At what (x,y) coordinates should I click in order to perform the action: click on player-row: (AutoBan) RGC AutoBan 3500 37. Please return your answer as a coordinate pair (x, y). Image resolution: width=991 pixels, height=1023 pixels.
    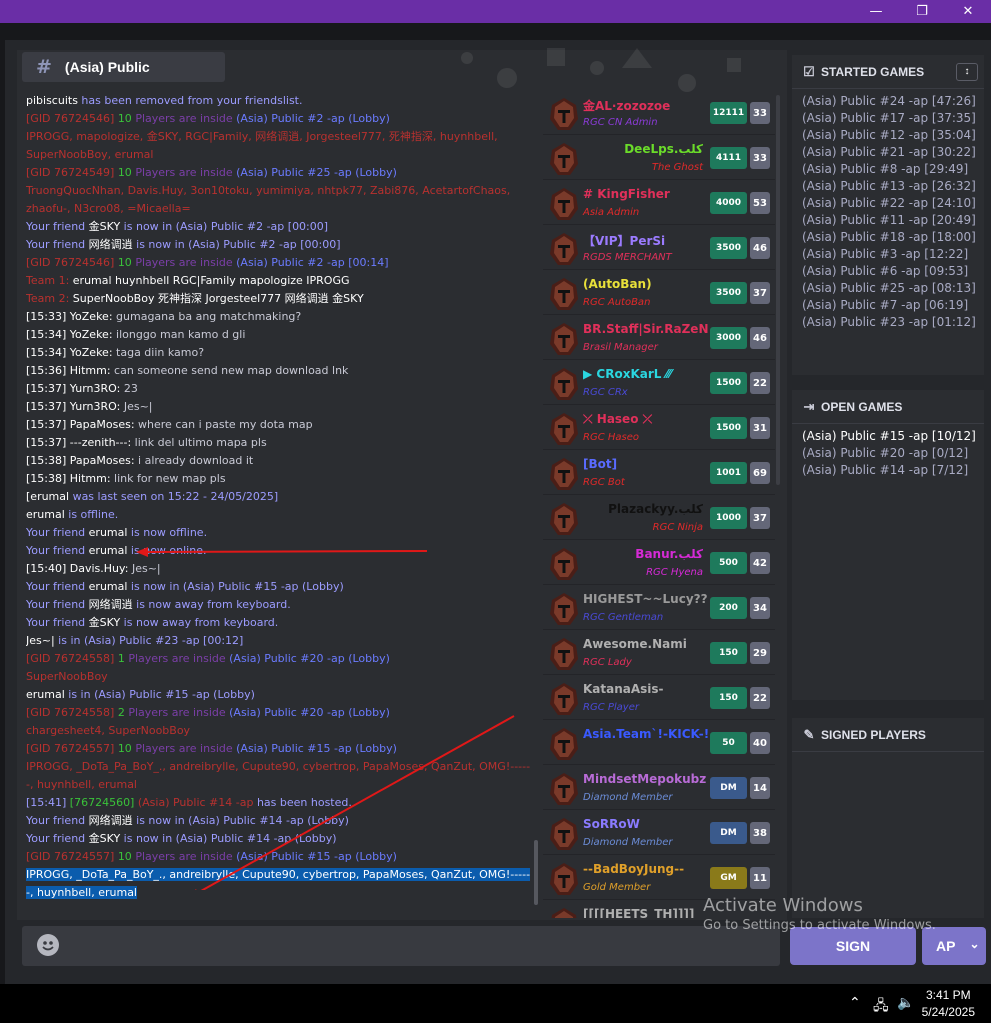
    Looking at the image, I should click on (659, 293).